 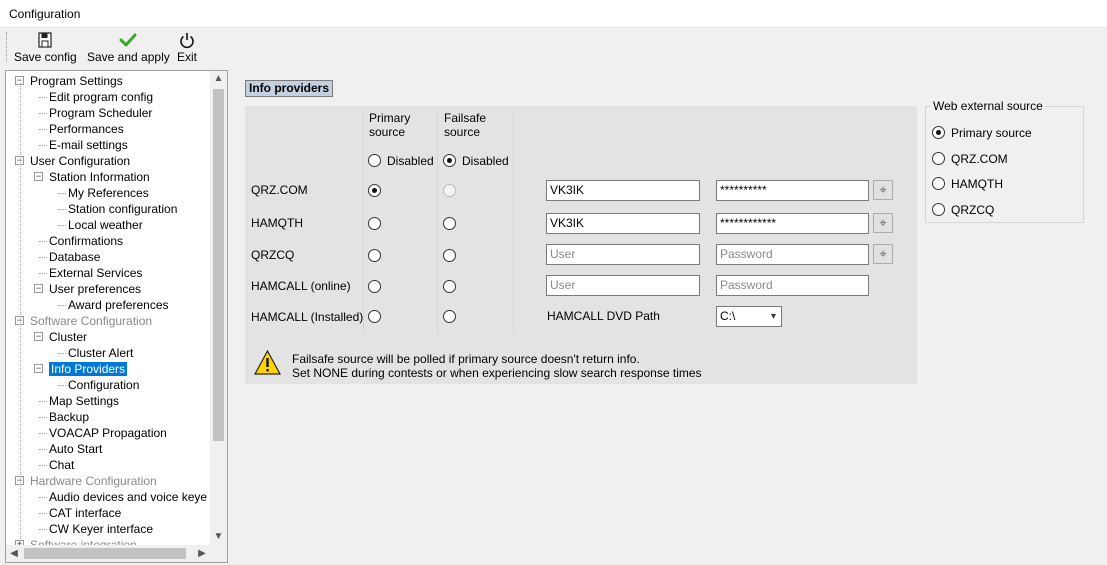 What do you see at coordinates (108, 193) in the screenshot?
I see `tree-item: My References` at bounding box center [108, 193].